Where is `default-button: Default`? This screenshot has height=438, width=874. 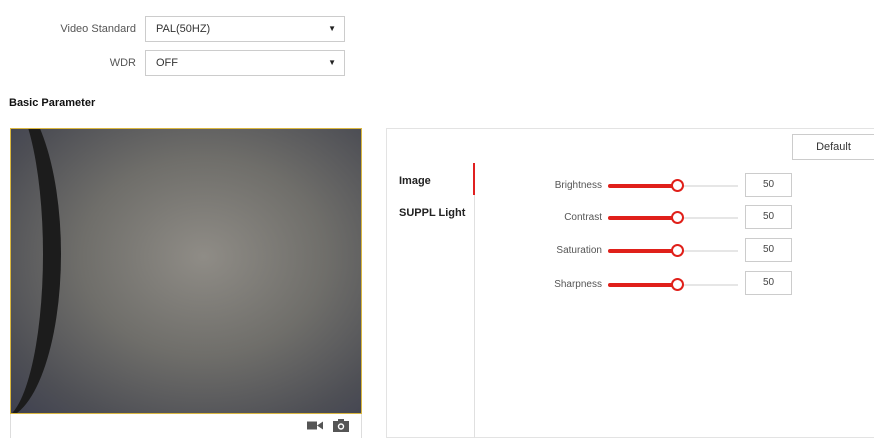 default-button: Default is located at coordinates (833, 147).